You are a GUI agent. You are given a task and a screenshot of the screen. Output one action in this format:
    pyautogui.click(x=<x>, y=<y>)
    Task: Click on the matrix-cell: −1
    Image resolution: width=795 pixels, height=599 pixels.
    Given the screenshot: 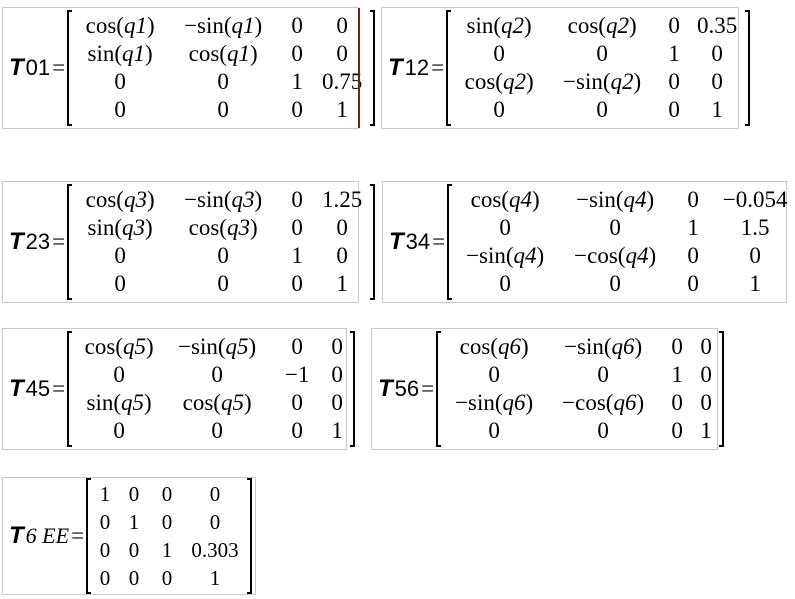 What is the action you would take?
    pyautogui.click(x=297, y=374)
    